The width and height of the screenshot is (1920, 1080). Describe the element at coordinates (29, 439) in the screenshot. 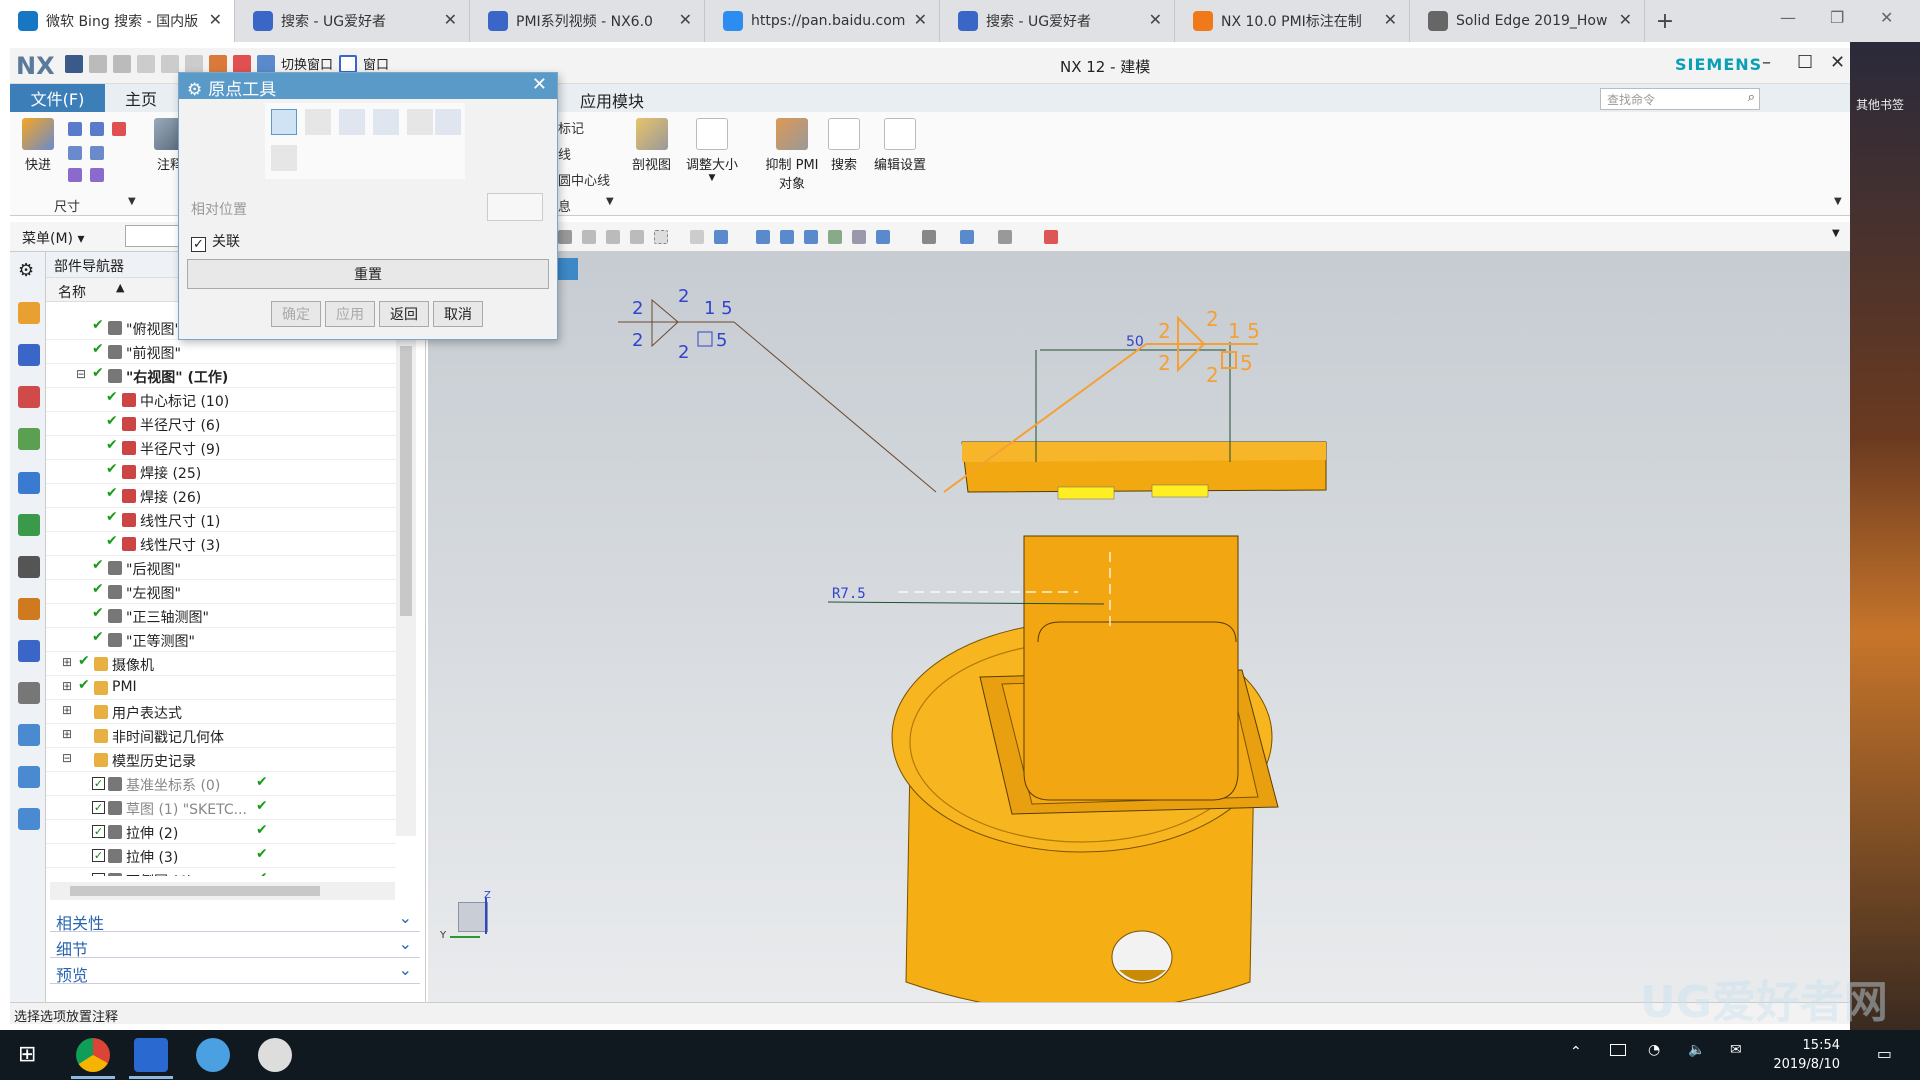

I see `reuse-library-icon` at that location.